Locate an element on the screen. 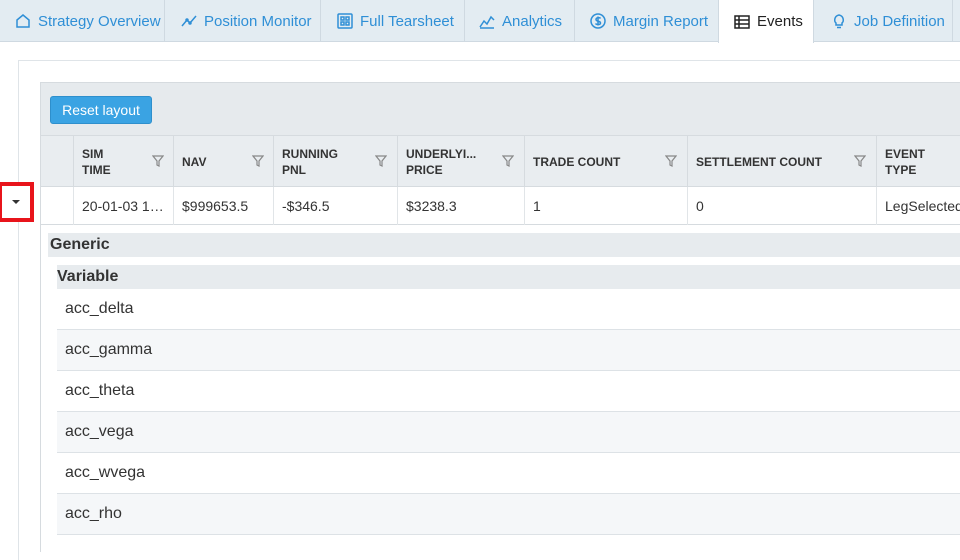 The image size is (960, 560). dollar-icon is located at coordinates (598, 21).